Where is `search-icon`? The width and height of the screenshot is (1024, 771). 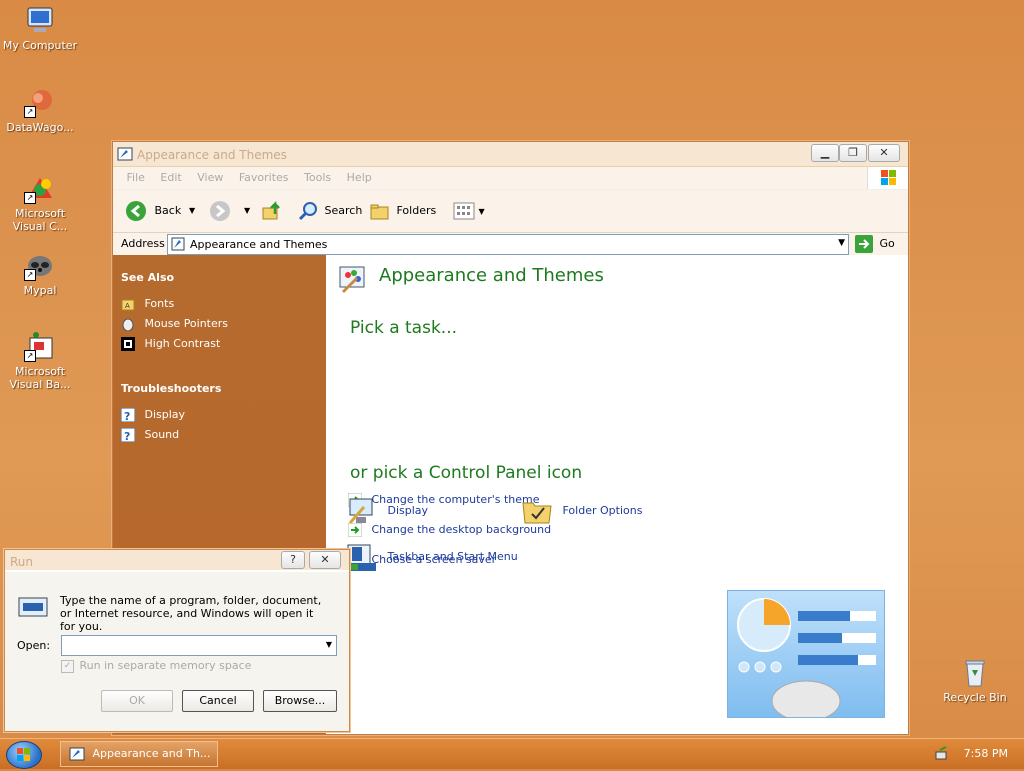 search-icon is located at coordinates (307, 211).